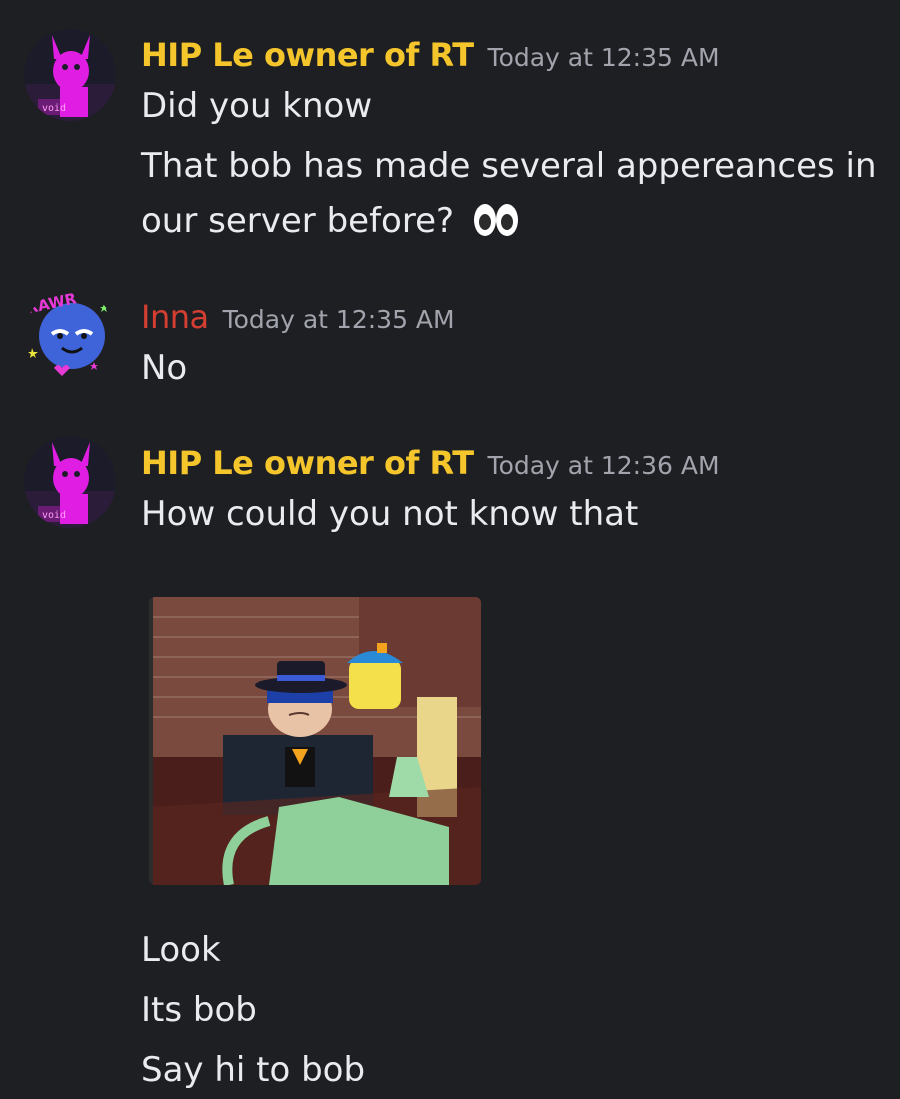 This screenshot has width=900, height=1099. What do you see at coordinates (298, 221) in the screenshot?
I see `message-line-text: our server before?` at bounding box center [298, 221].